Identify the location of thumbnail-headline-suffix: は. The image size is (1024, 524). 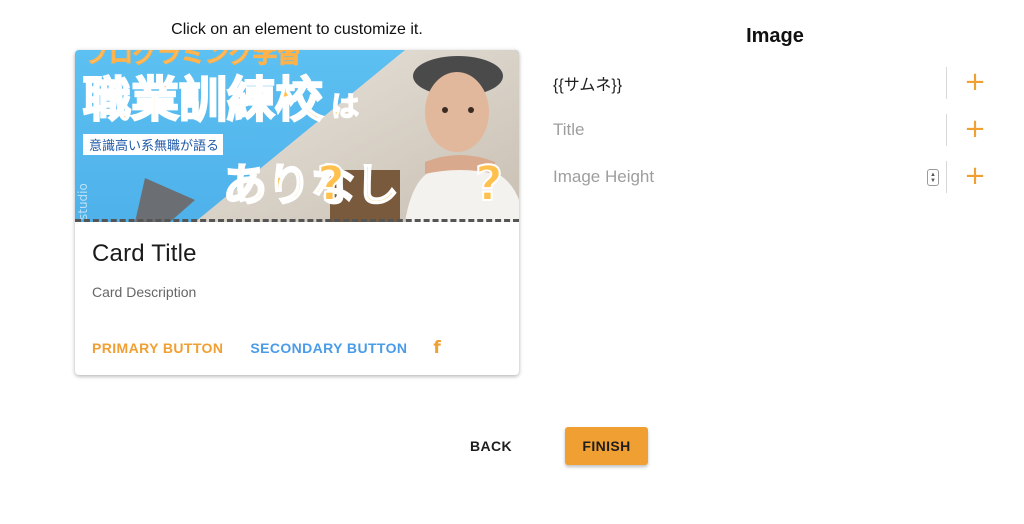
(345, 106).